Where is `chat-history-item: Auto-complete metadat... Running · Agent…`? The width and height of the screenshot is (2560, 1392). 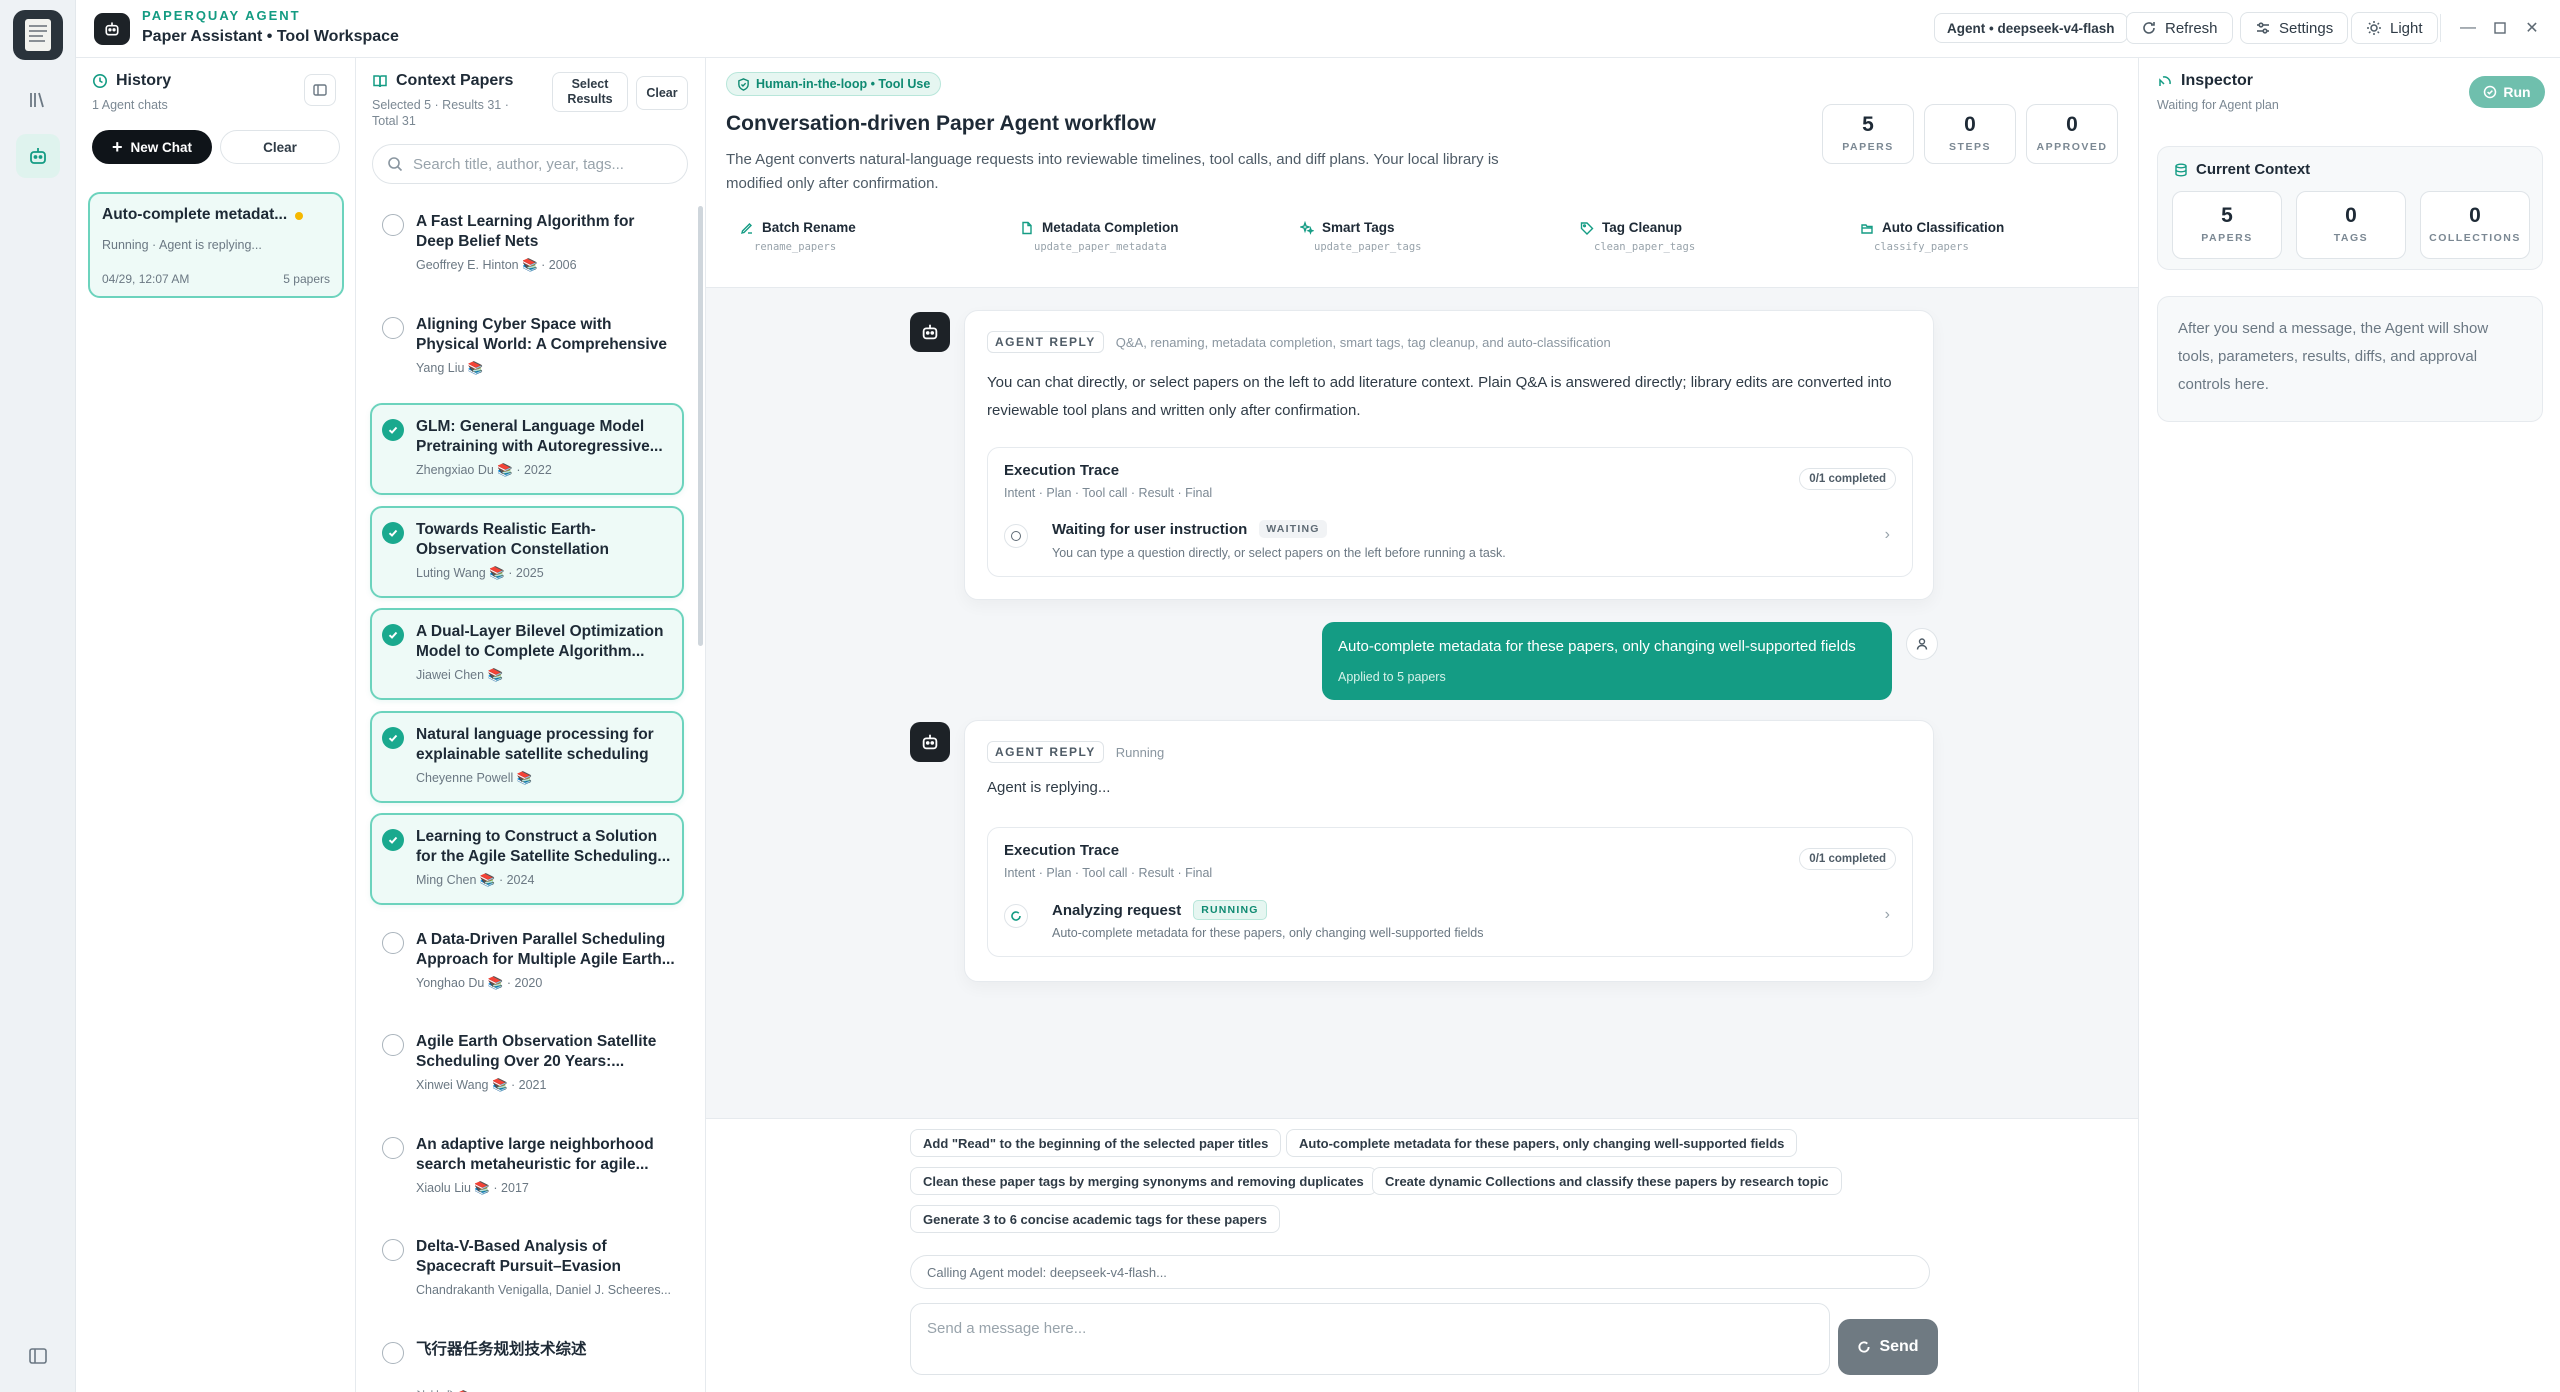
chat-history-item: Auto-complete metadat... Running · Agent… is located at coordinates (216, 245).